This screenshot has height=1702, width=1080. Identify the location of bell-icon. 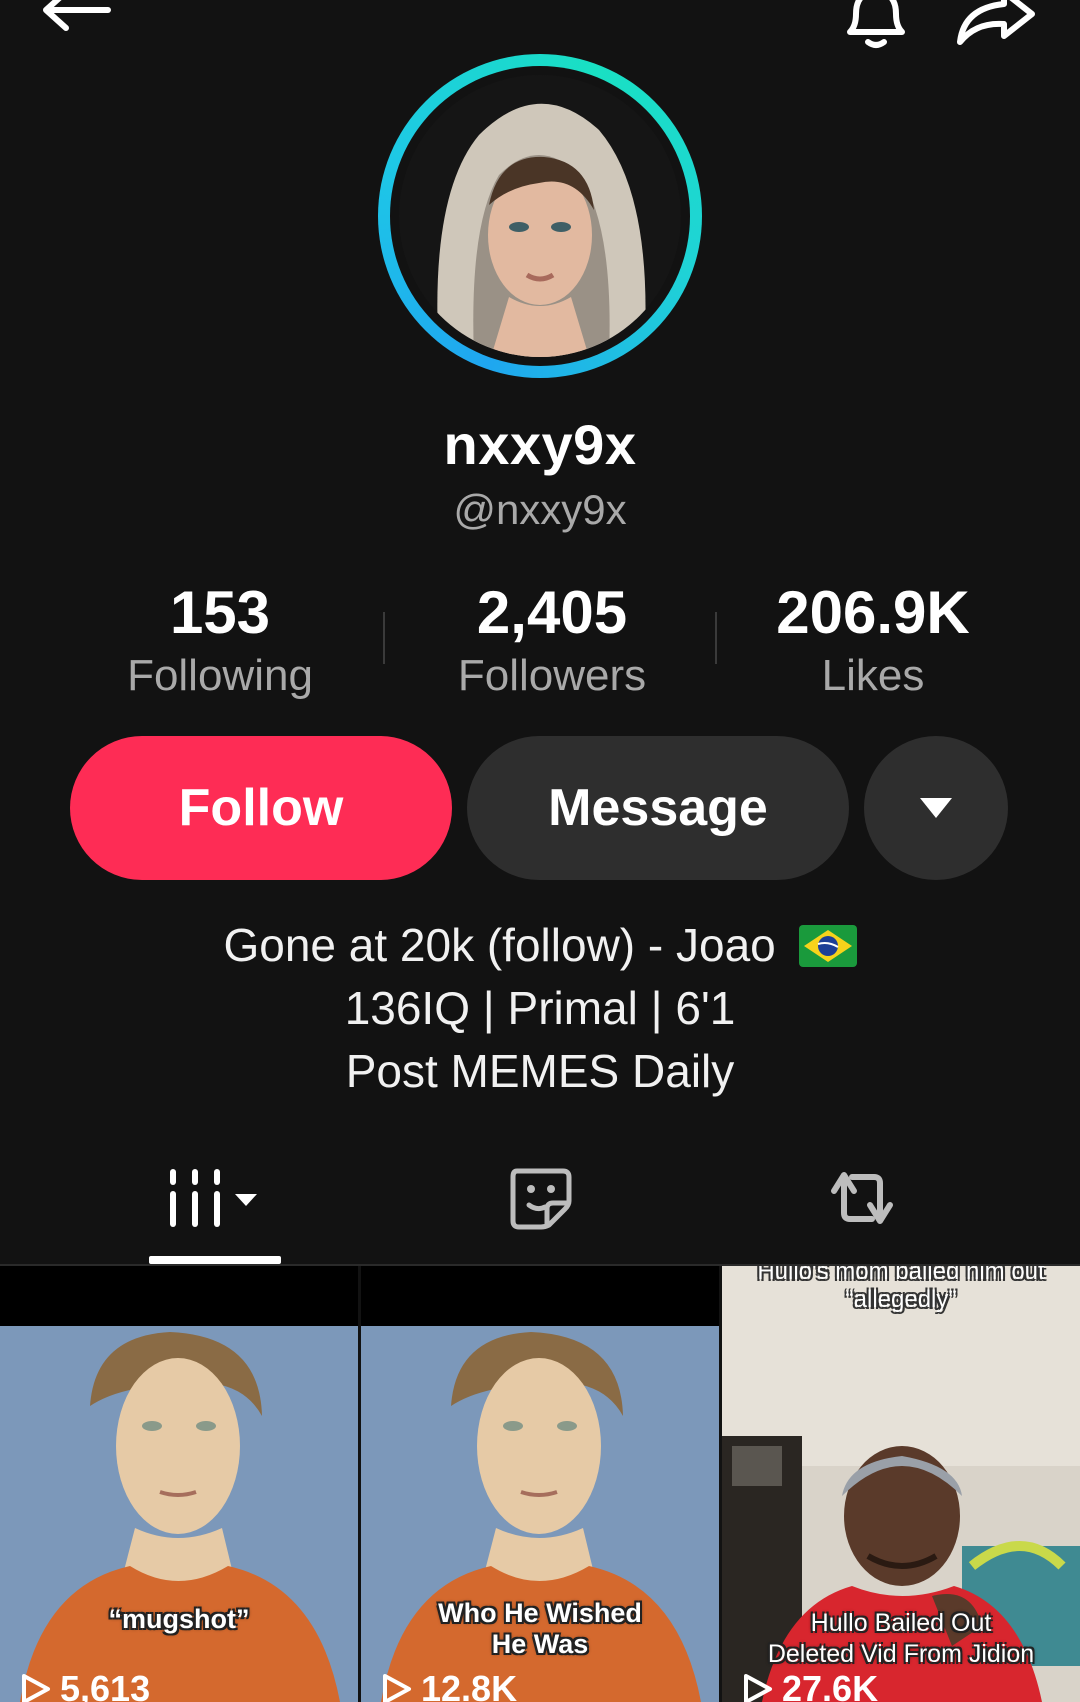
(876, 24).